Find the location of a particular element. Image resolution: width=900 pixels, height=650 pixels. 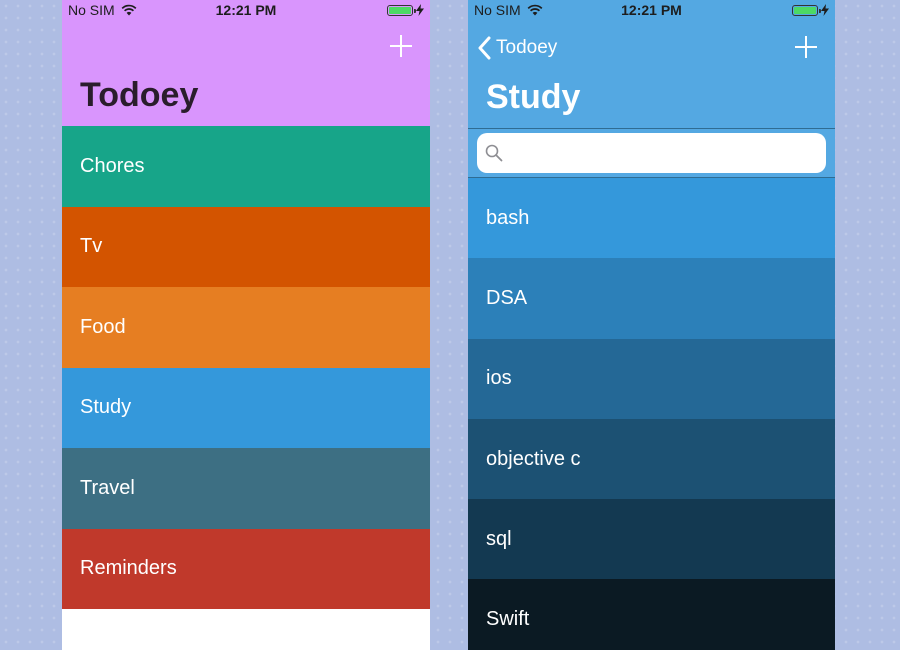

category-row: Study is located at coordinates (246, 407).